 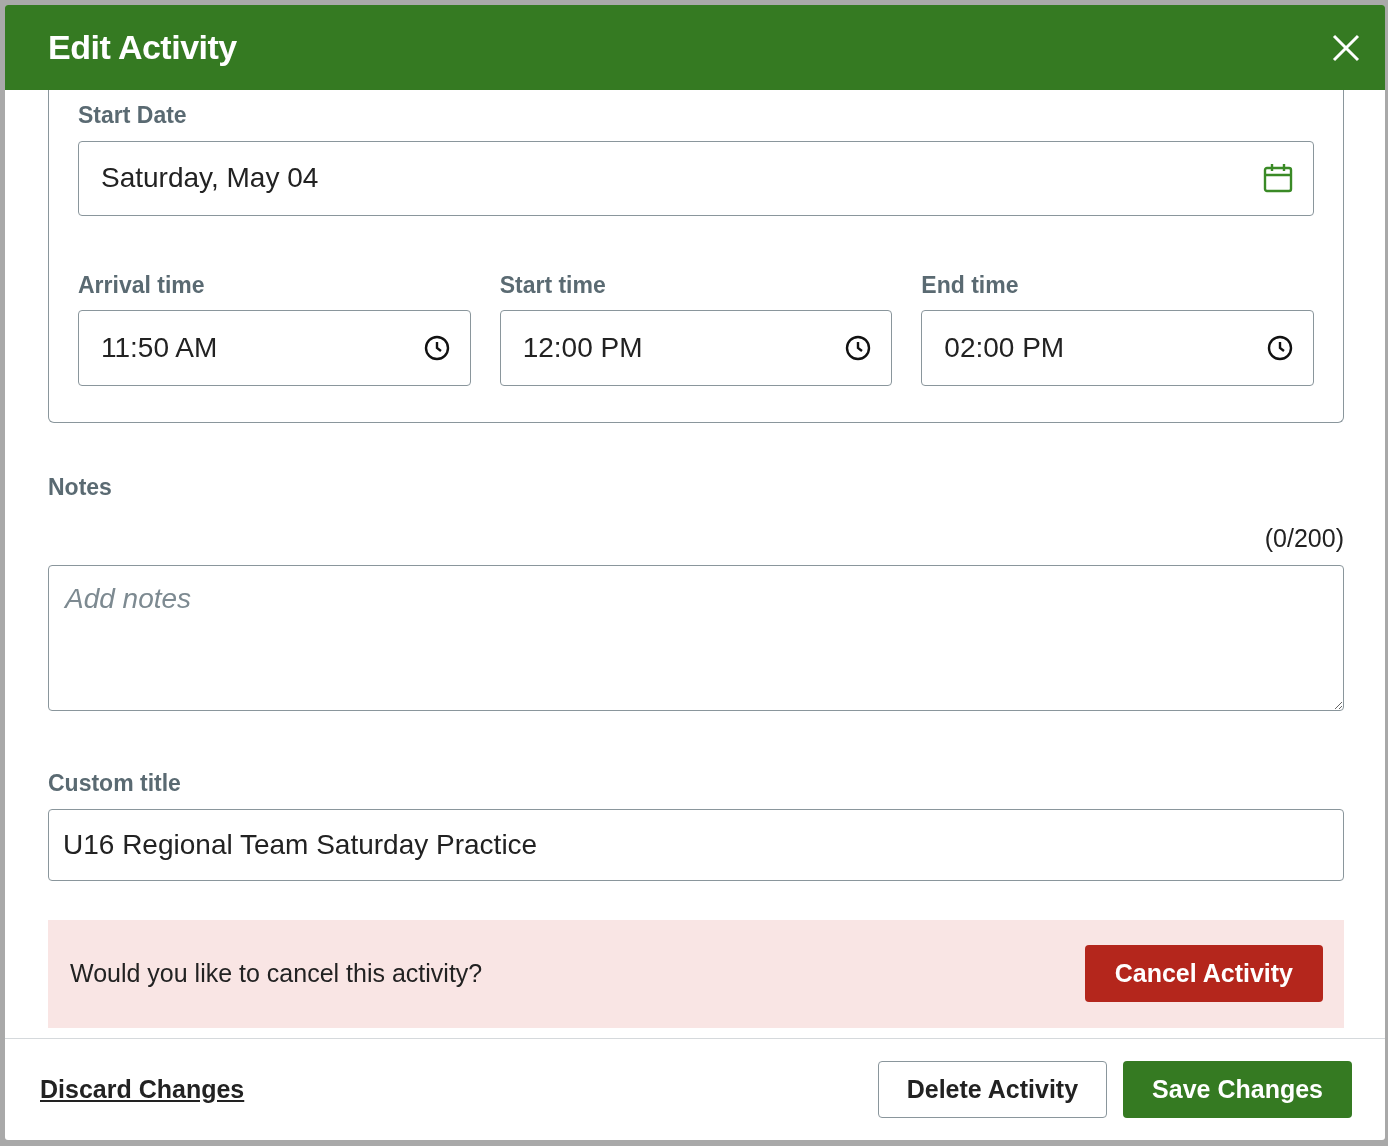 I want to click on field-label: Notes, so click(x=80, y=487).